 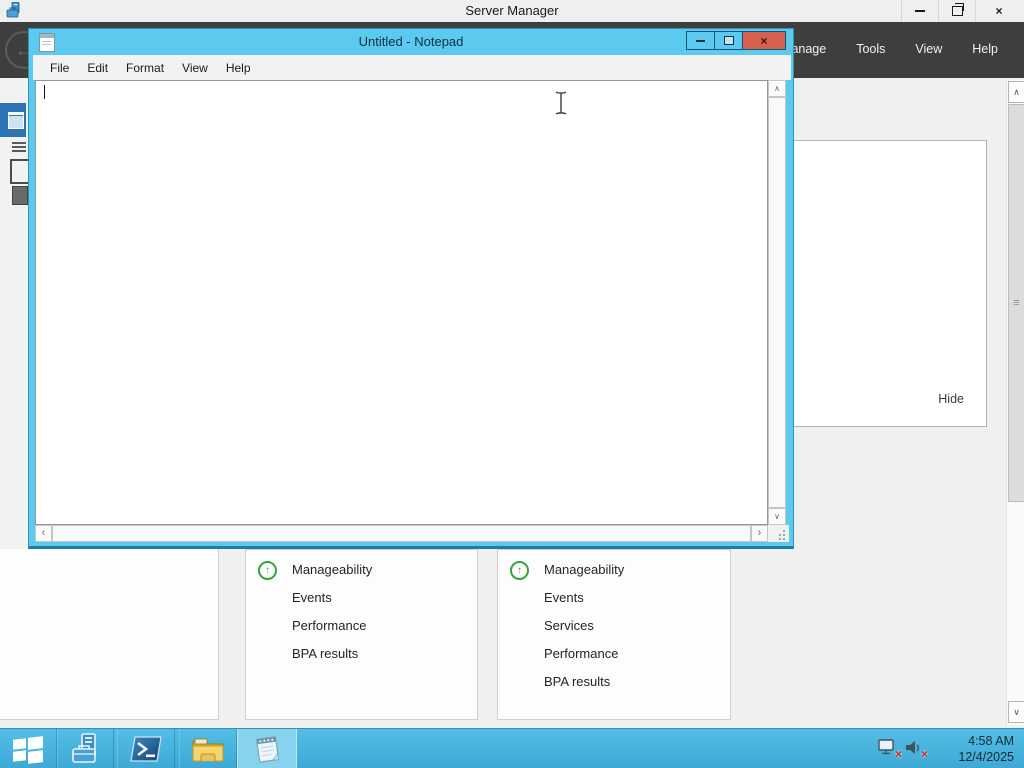 I want to click on taskbar-clock: 4:58 AM 12/4/2025, so click(x=977, y=749).